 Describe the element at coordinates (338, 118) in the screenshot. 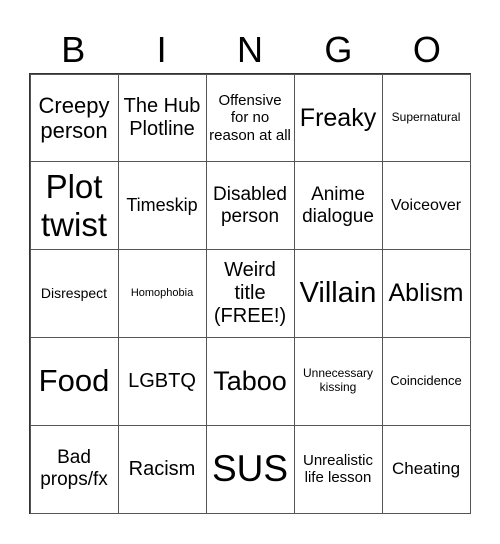

I see `bingo-cell: Freaky` at that location.